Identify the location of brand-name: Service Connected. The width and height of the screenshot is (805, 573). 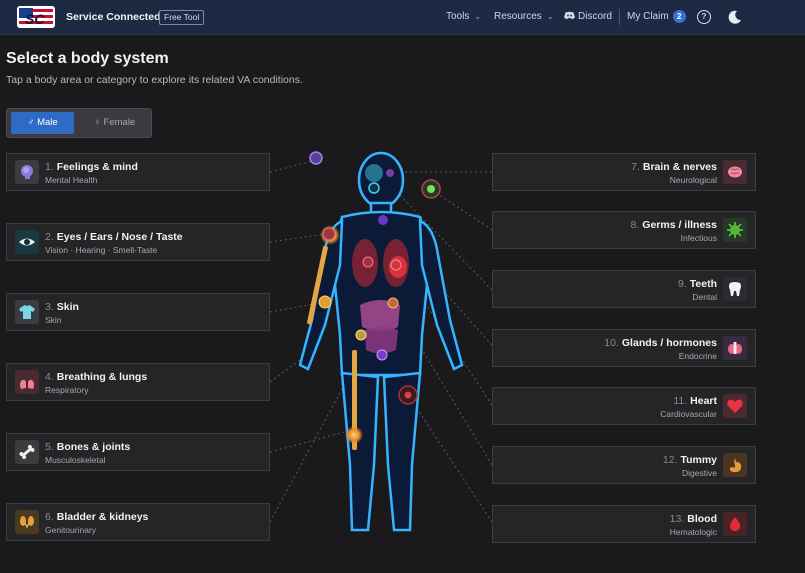
(113, 17).